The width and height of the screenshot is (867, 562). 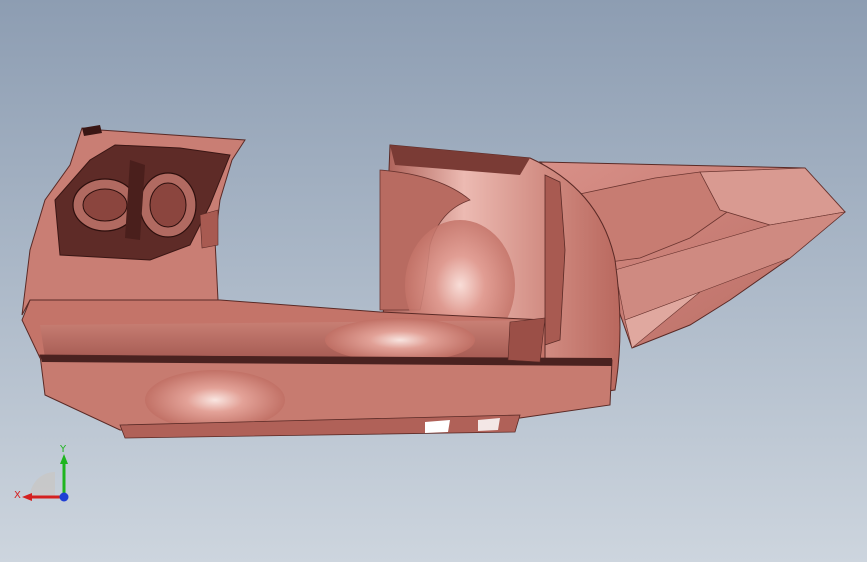 What do you see at coordinates (64, 497) in the screenshot?
I see `z-axis-dot` at bounding box center [64, 497].